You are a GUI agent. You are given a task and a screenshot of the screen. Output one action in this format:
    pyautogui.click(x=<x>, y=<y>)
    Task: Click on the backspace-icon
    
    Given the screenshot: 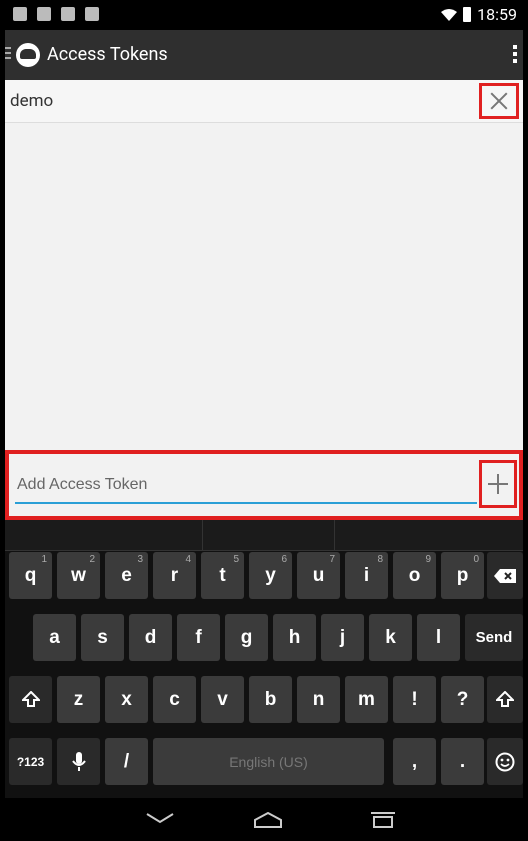 What is the action you would take?
    pyautogui.click(x=505, y=575)
    